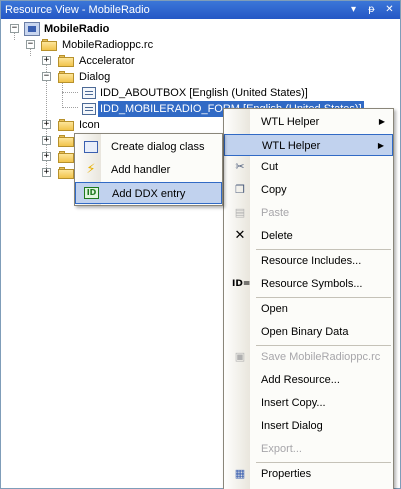  What do you see at coordinates (308, 309) in the screenshot?
I see `menu-item-open: Open` at bounding box center [308, 309].